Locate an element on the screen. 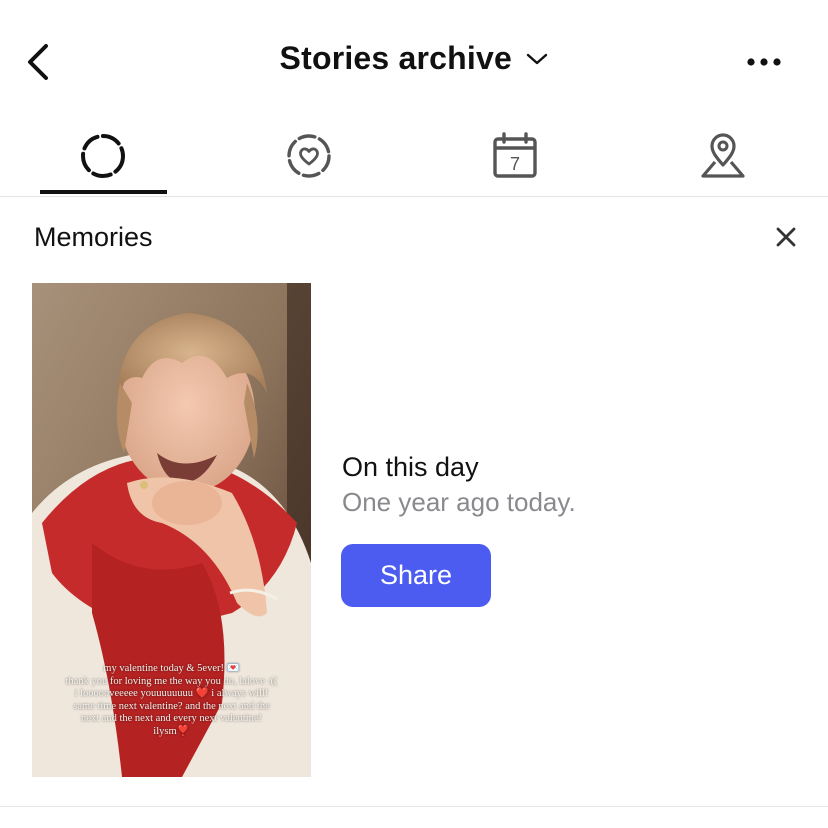 Image resolution: width=828 pixels, height=828 pixels. top-bar: Stories archive is located at coordinates (414, 59).